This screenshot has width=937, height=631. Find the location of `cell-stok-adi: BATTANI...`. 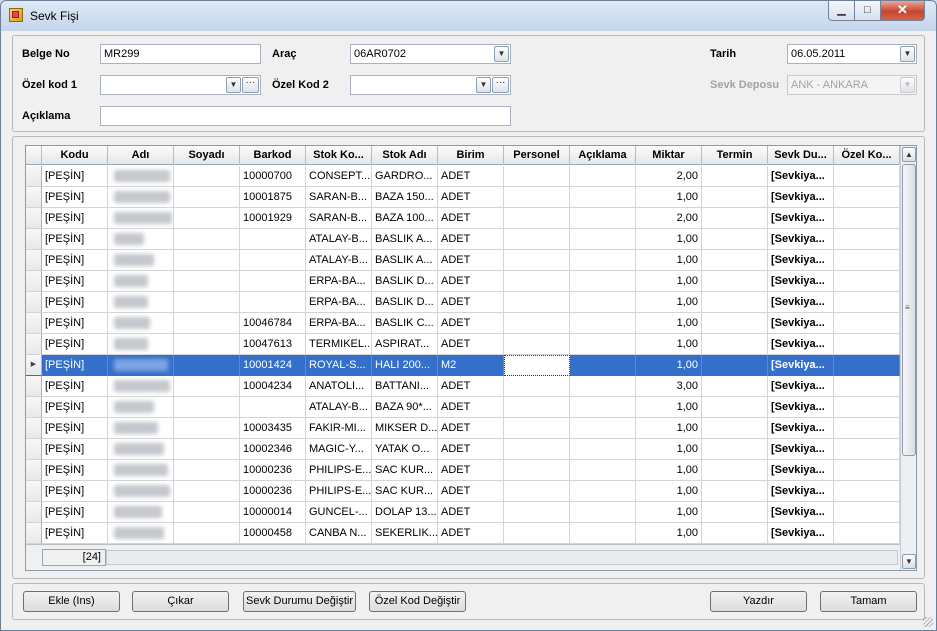

cell-stok-adi: BATTANI... is located at coordinates (405, 386).